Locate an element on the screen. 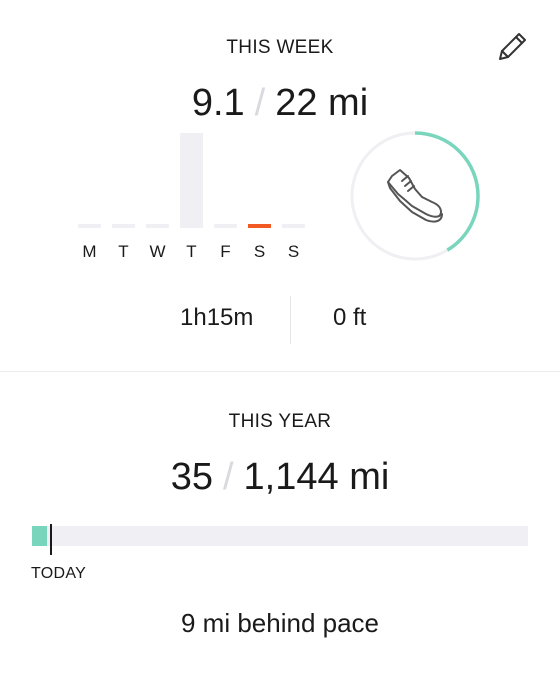  shoe-icon is located at coordinates (415, 196).